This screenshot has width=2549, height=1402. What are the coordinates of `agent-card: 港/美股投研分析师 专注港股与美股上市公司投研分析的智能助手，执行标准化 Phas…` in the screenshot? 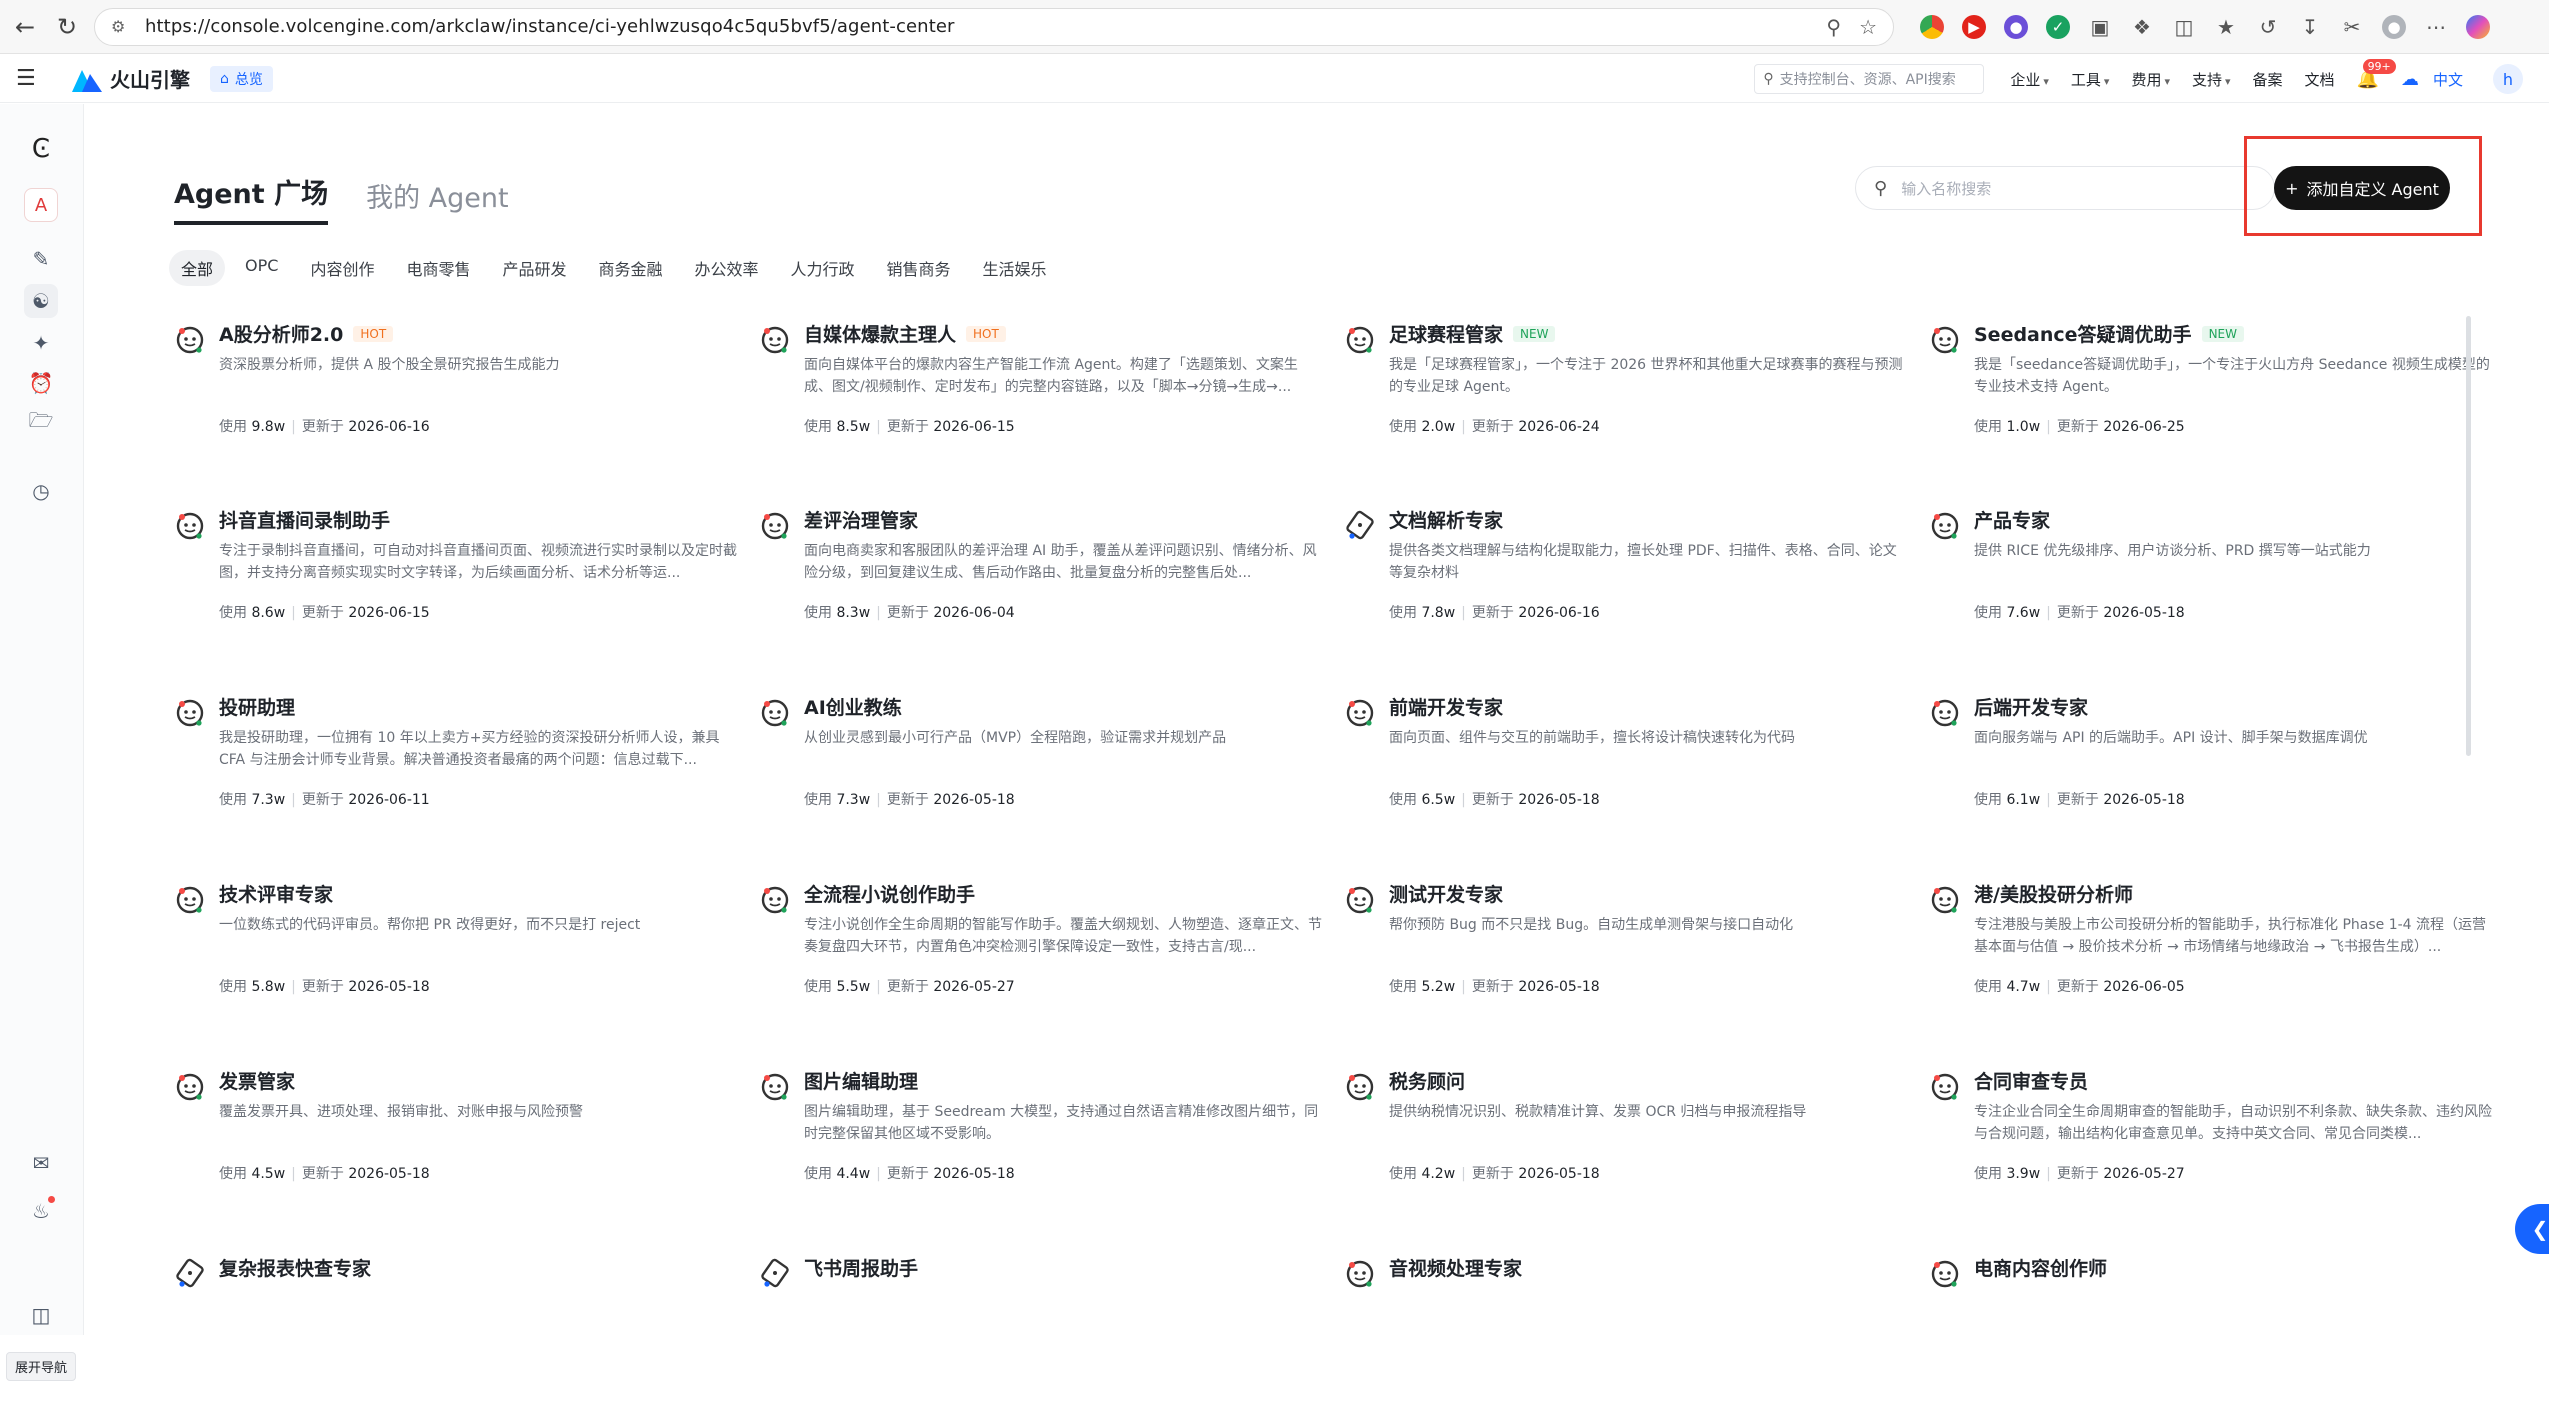 It's located at (2205, 953).